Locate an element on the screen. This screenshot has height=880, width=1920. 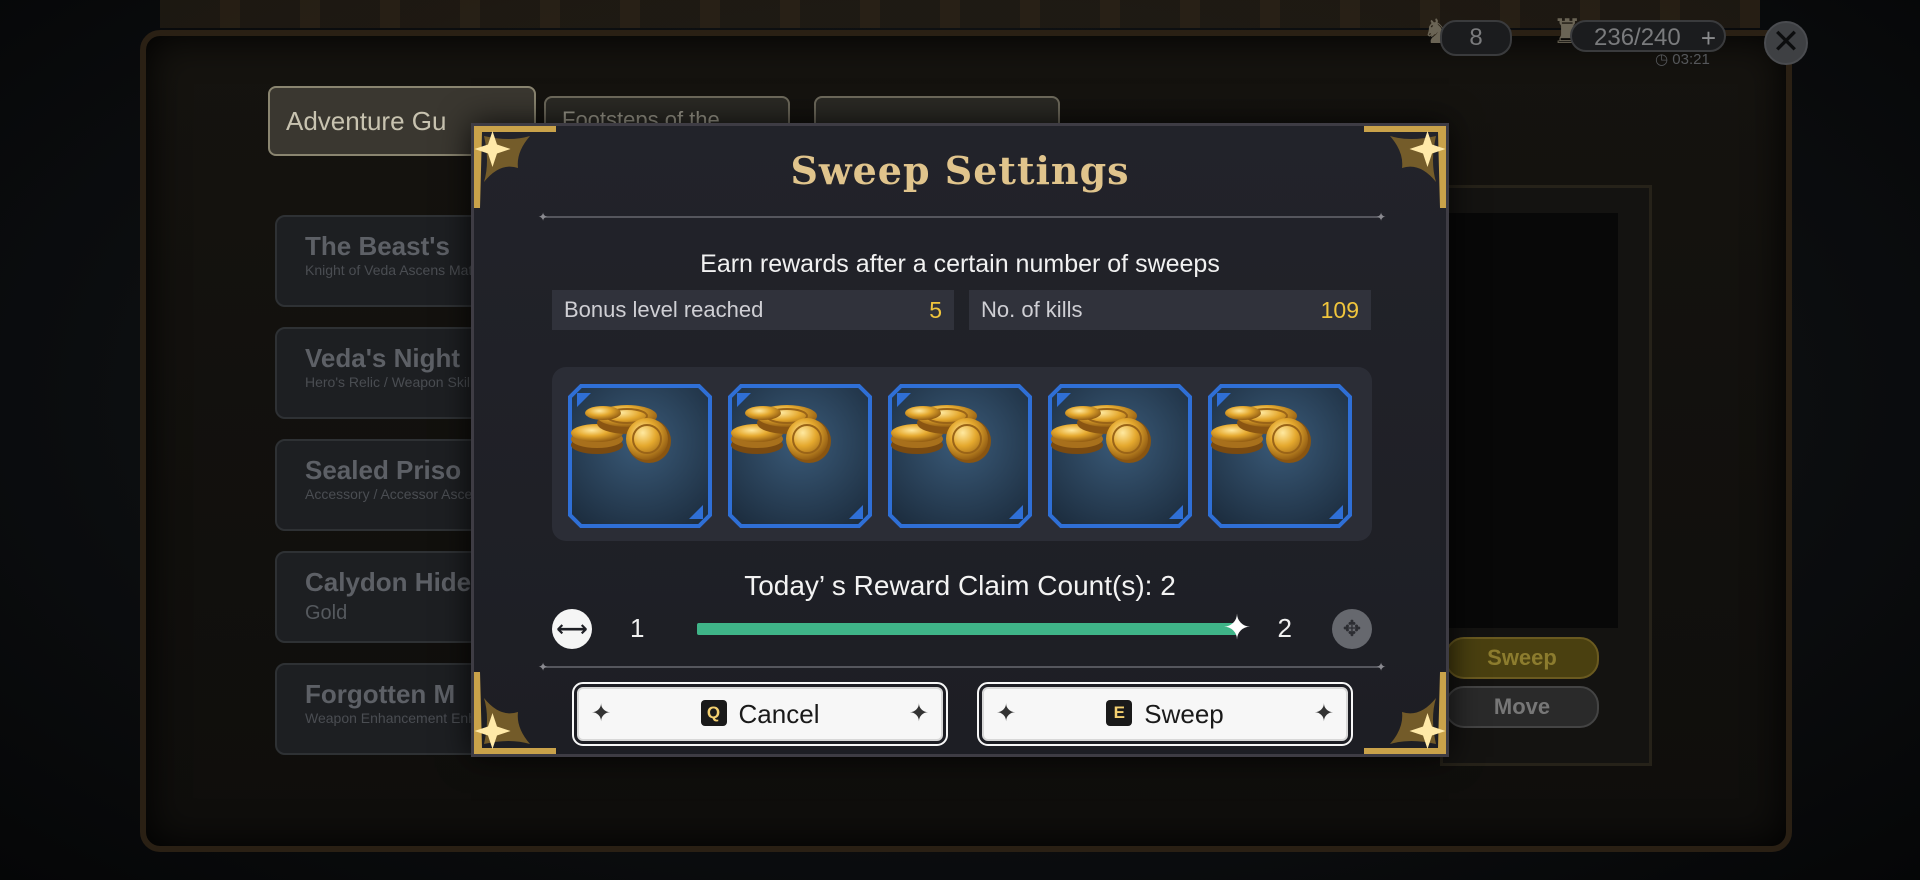
minimum-icon: ⟷ is located at coordinates (572, 628).